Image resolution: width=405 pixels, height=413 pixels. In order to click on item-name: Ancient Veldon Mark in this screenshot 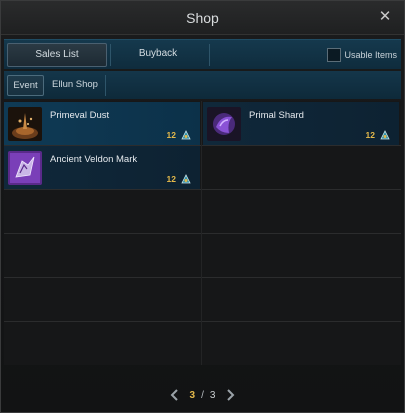, I will do `click(94, 159)`.